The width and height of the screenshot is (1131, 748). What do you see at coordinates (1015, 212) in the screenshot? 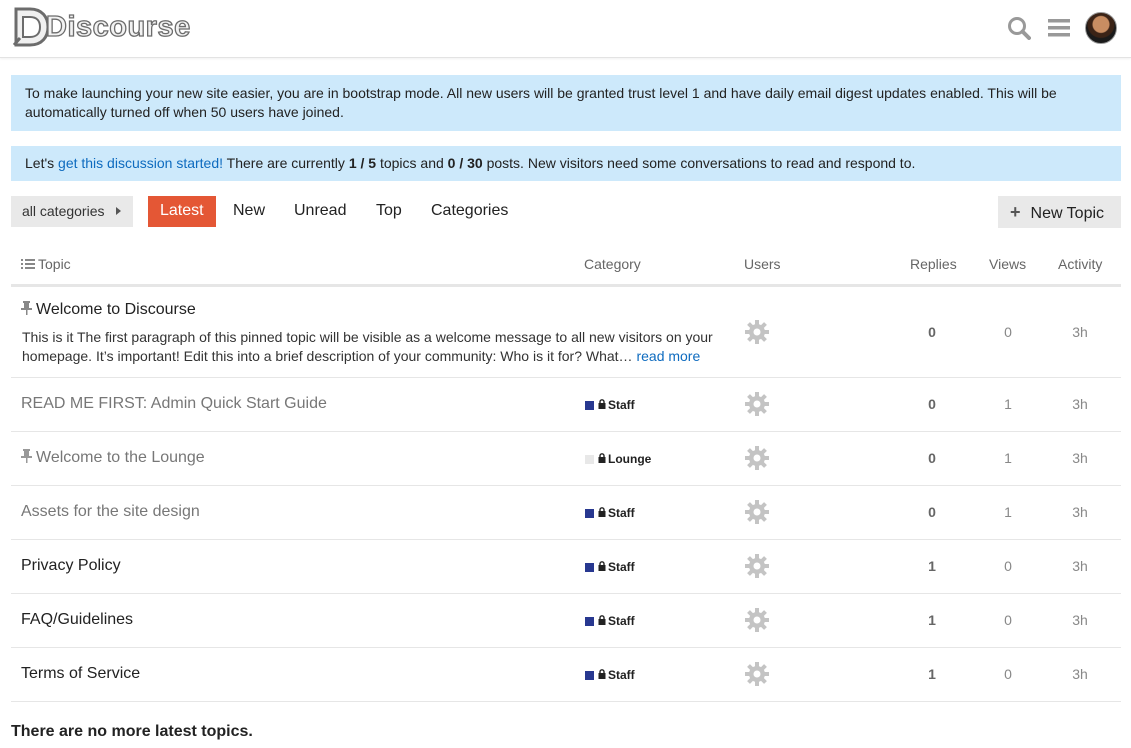
I see `plus-icon: +` at bounding box center [1015, 212].